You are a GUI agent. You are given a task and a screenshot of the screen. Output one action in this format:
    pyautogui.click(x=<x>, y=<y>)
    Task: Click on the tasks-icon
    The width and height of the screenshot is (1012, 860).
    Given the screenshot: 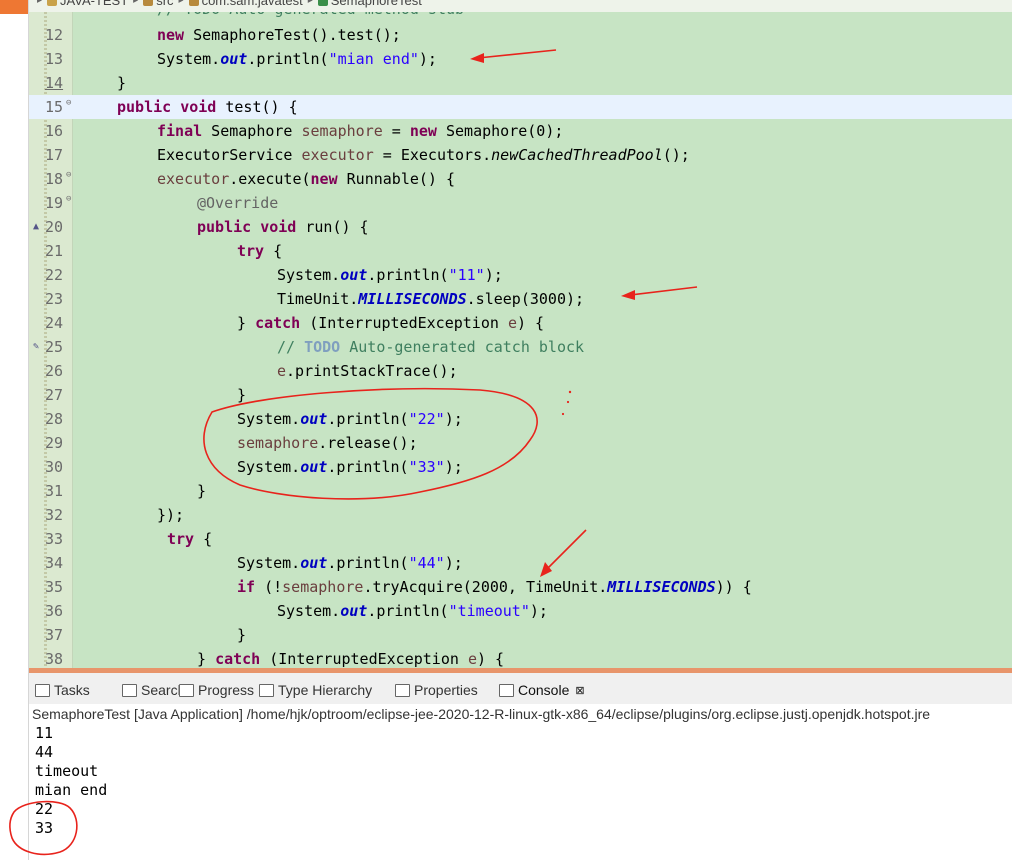 What is the action you would take?
    pyautogui.click(x=42, y=690)
    